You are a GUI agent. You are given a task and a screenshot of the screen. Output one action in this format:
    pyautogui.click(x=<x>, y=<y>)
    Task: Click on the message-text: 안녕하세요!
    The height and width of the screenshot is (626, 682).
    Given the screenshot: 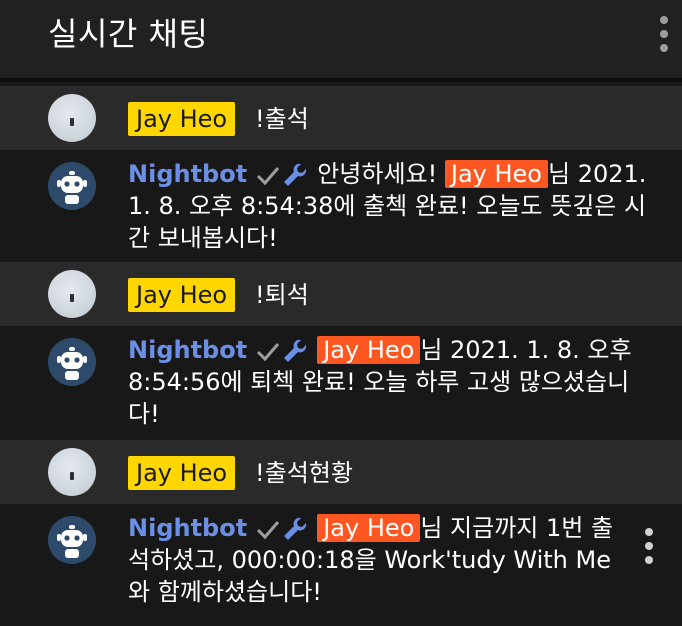 What is the action you would take?
    pyautogui.click(x=381, y=174)
    